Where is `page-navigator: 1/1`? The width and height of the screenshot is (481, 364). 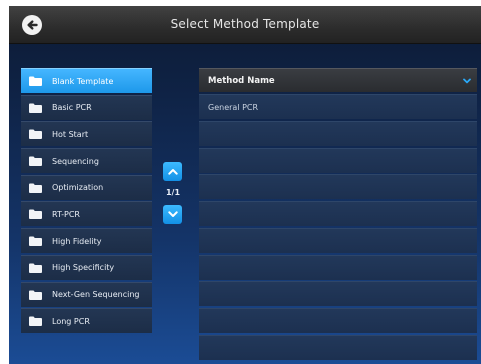
page-navigator: 1/1 is located at coordinates (173, 193).